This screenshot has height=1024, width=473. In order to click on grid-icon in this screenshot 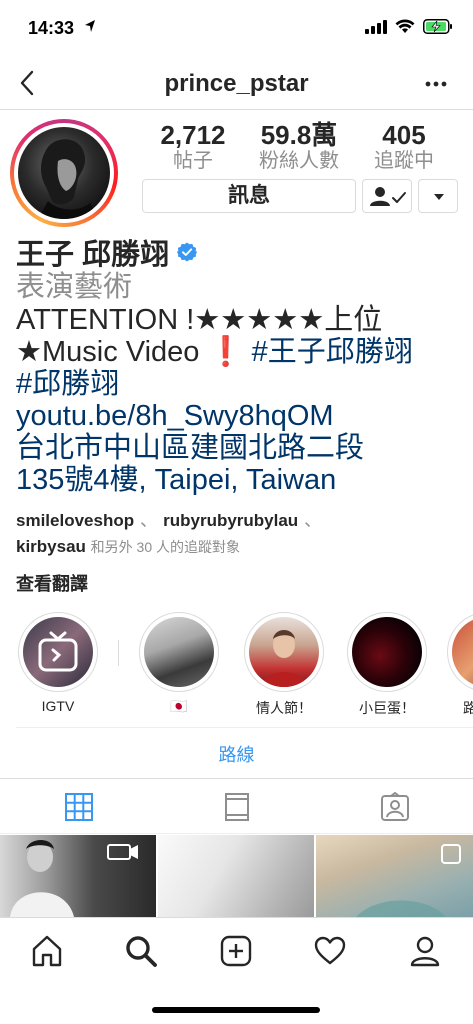, I will do `click(79, 807)`.